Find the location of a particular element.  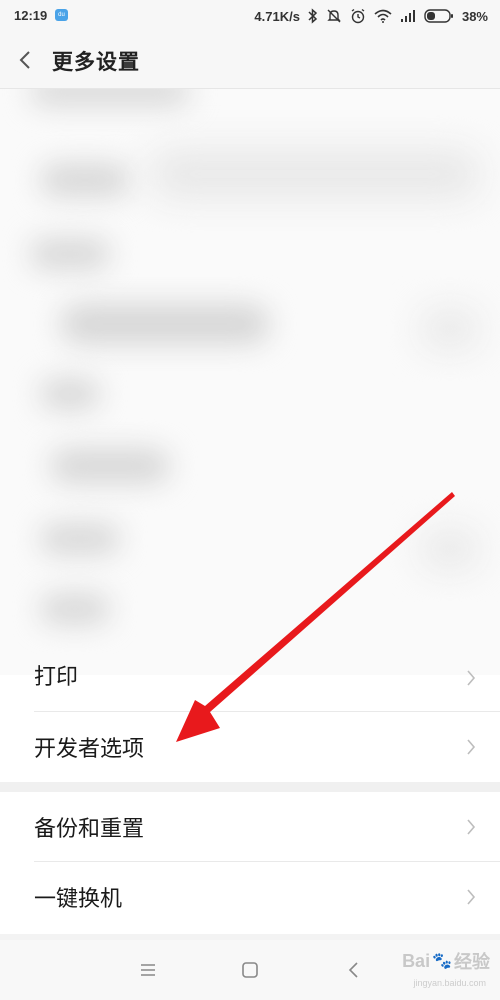

page-title: 更多设置 is located at coordinates (96, 62).